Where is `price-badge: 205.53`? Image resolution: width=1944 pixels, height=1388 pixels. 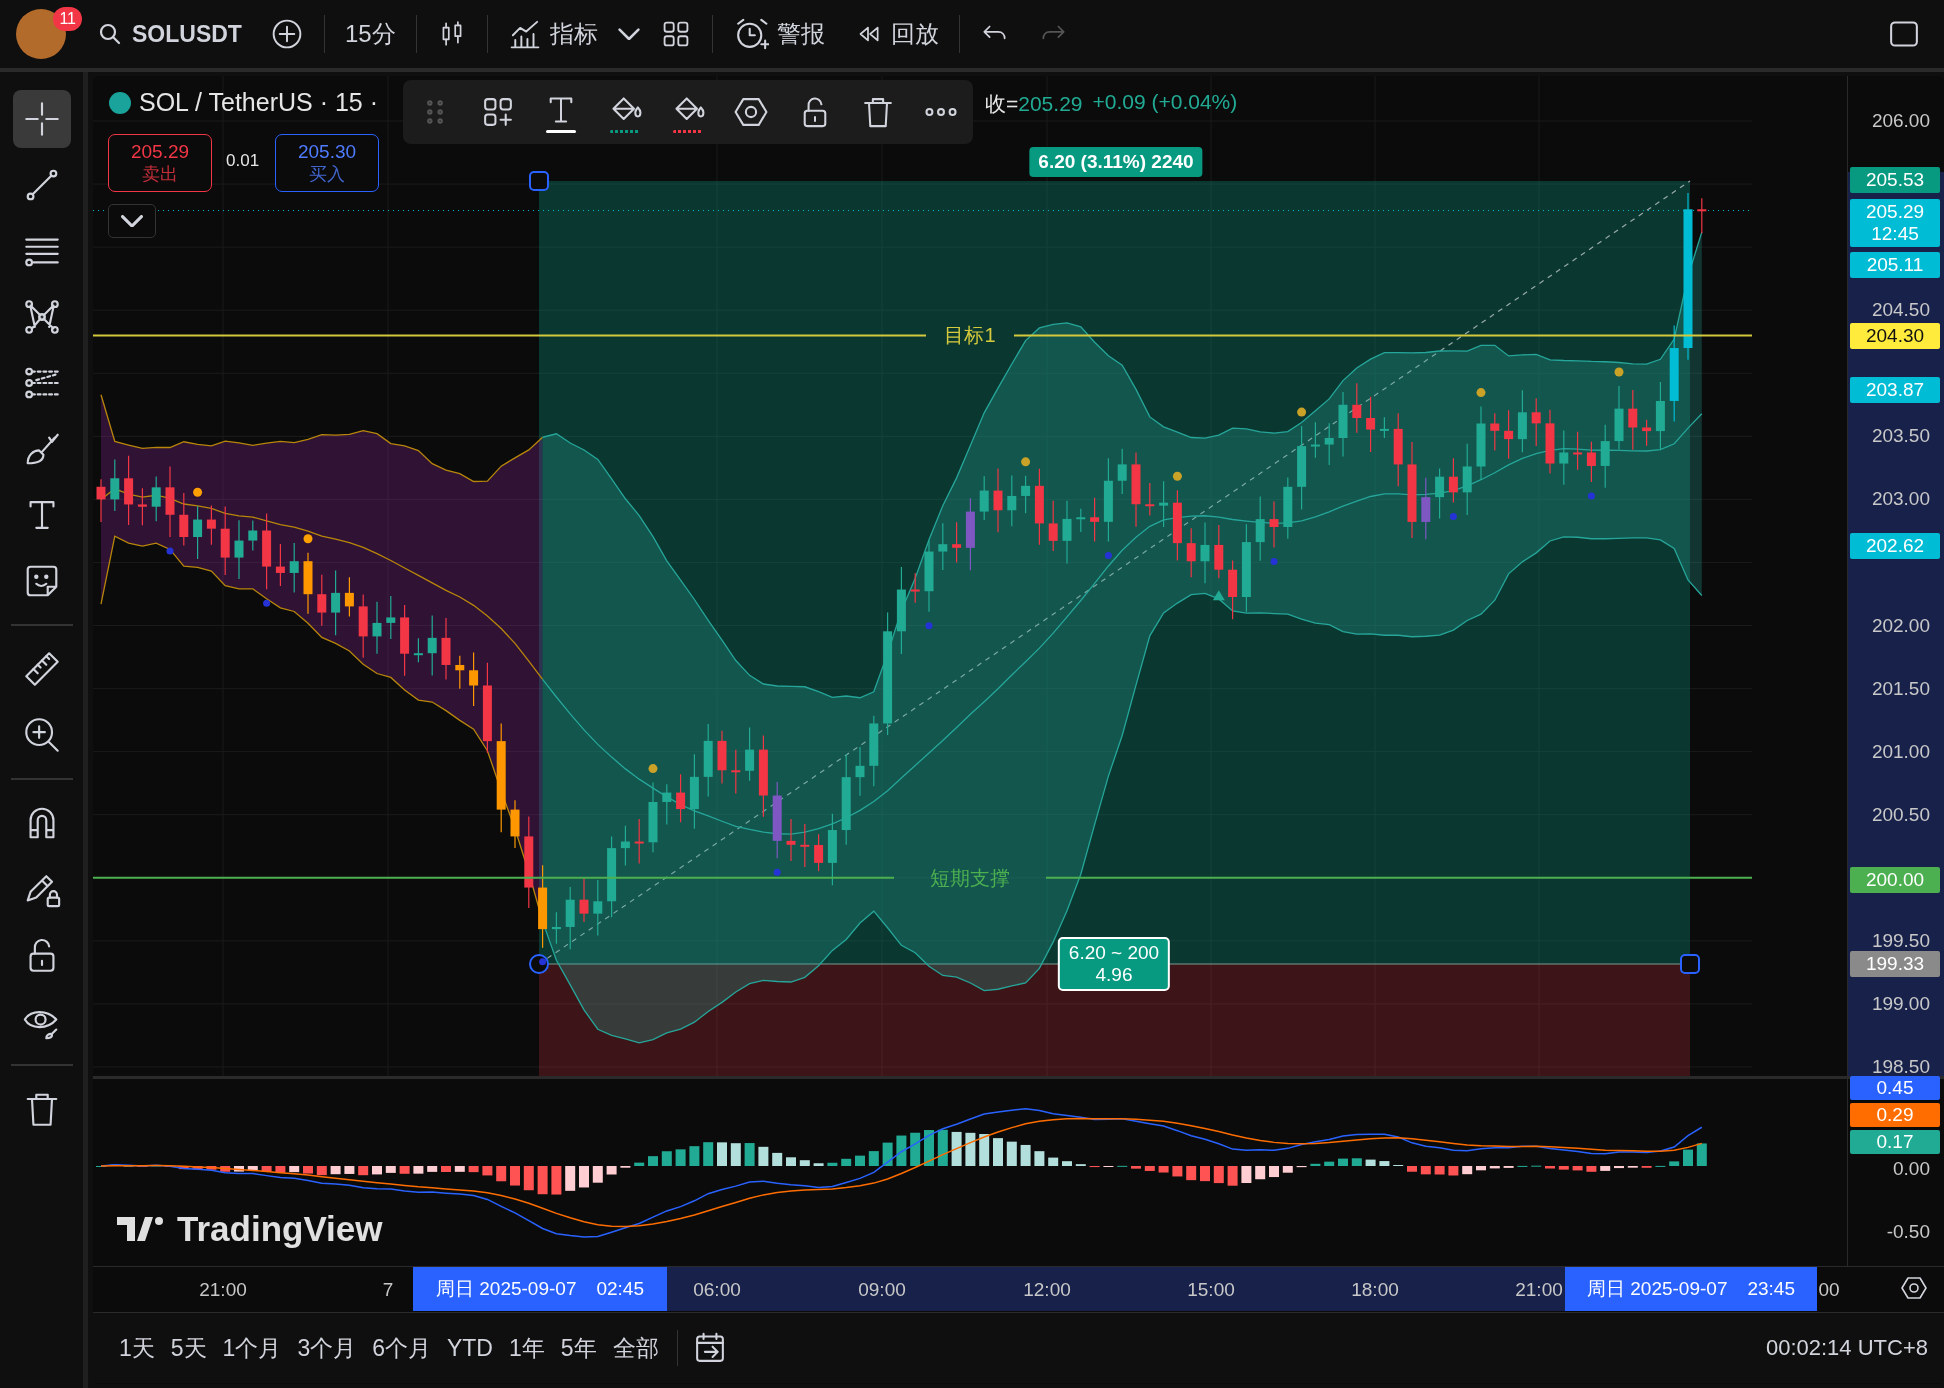
price-badge: 205.53 is located at coordinates (1895, 180).